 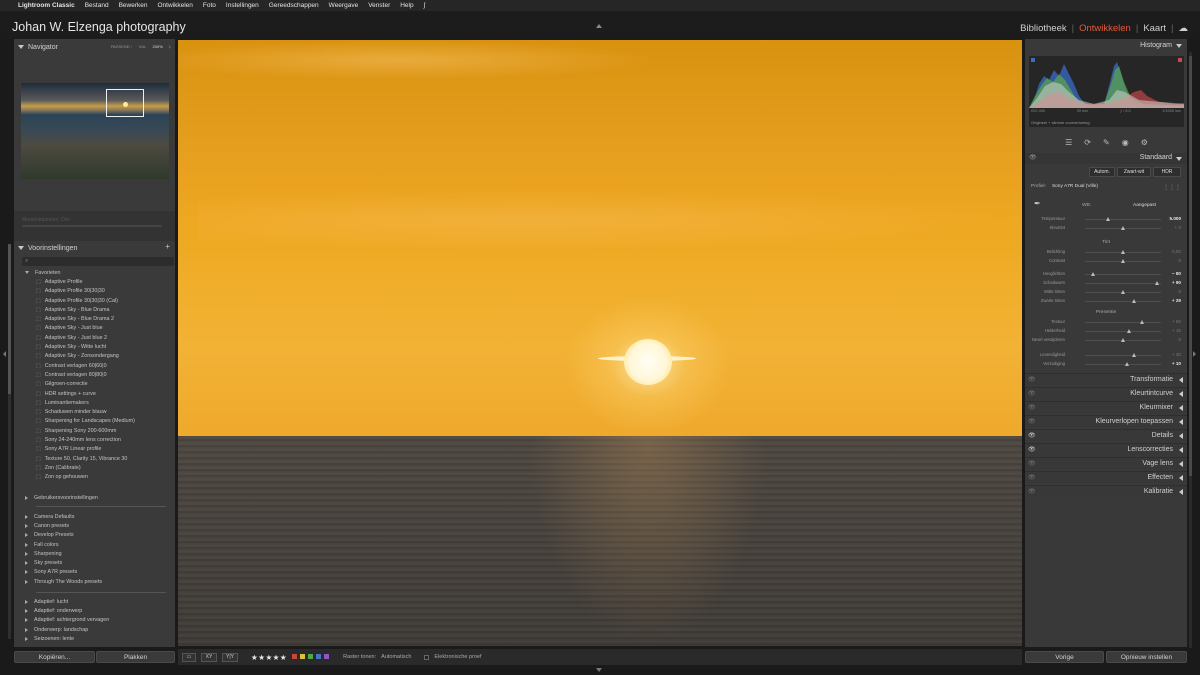 What do you see at coordinates (94, 356) in the screenshot?
I see `preset-item: ⬚ Adaptive Sky - Zonsondergang` at bounding box center [94, 356].